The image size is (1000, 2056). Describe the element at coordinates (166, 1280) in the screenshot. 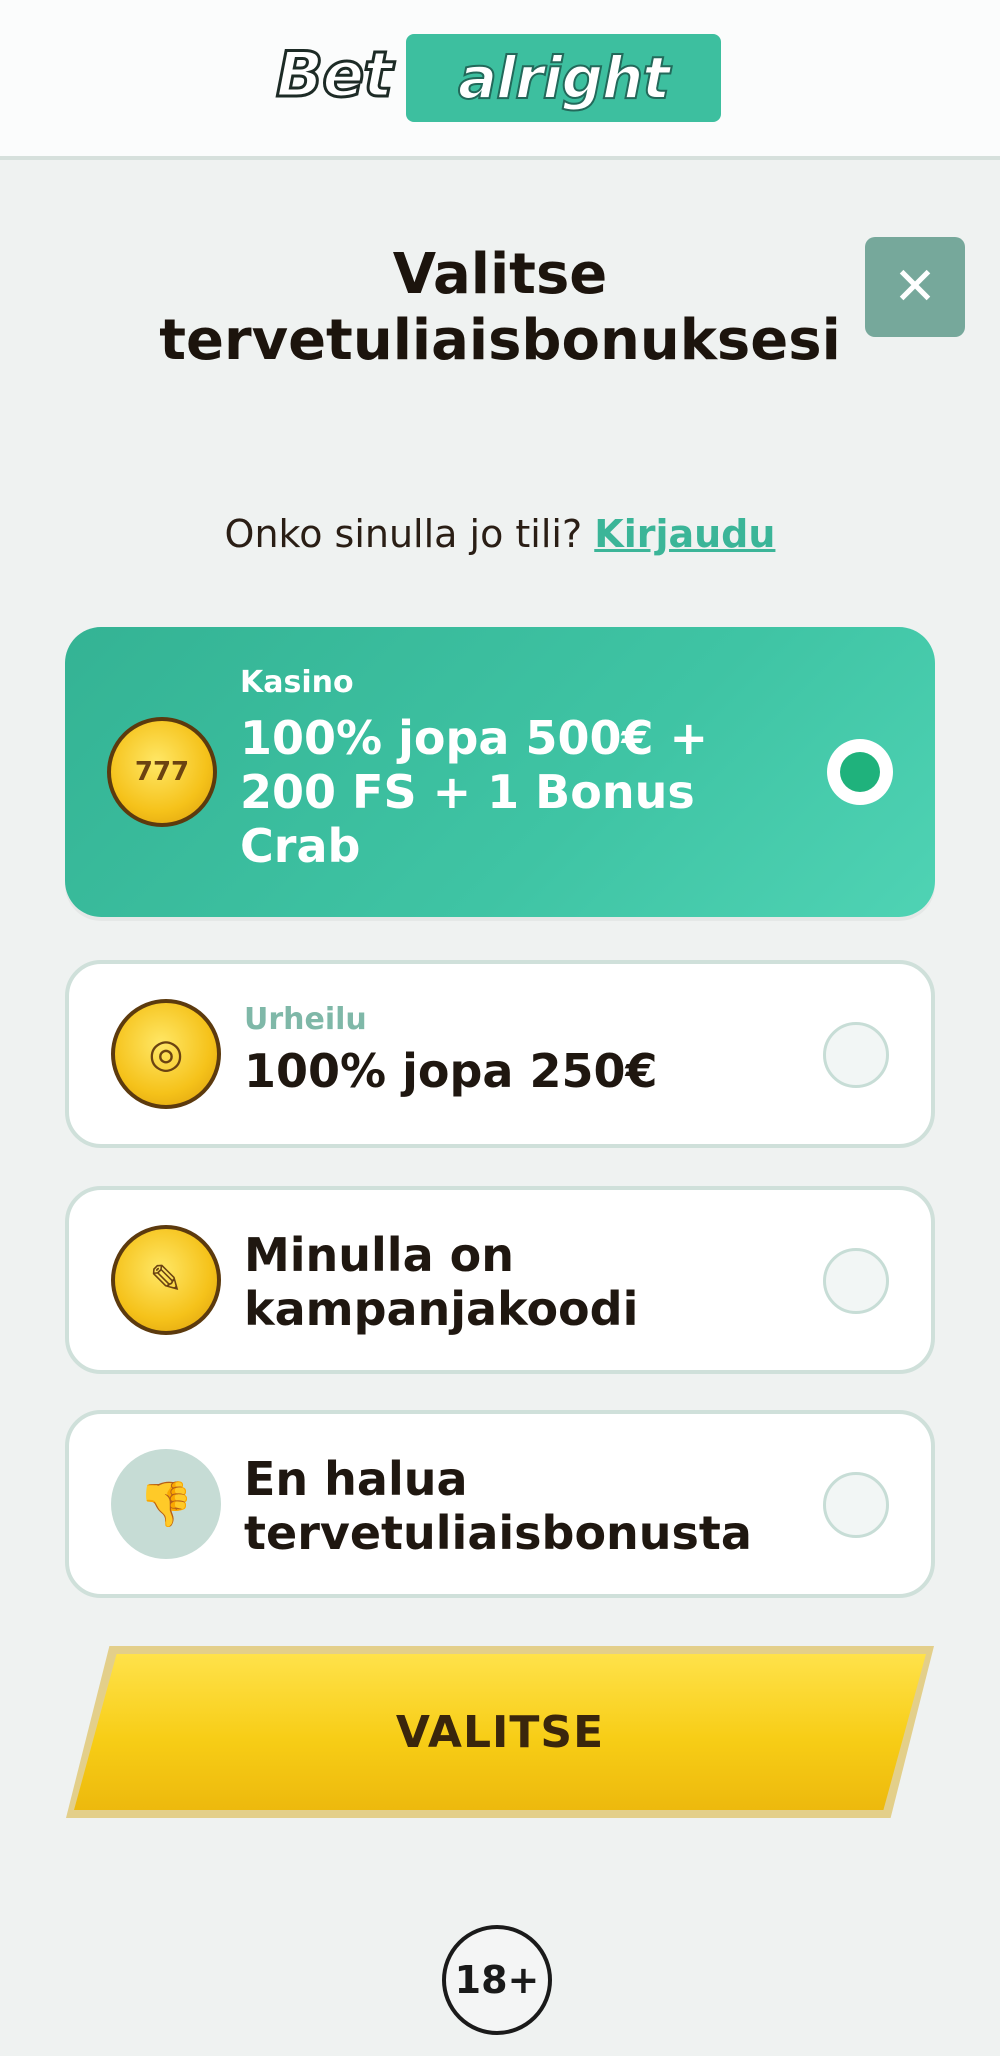

I see `ticket-icon: ✎` at that location.